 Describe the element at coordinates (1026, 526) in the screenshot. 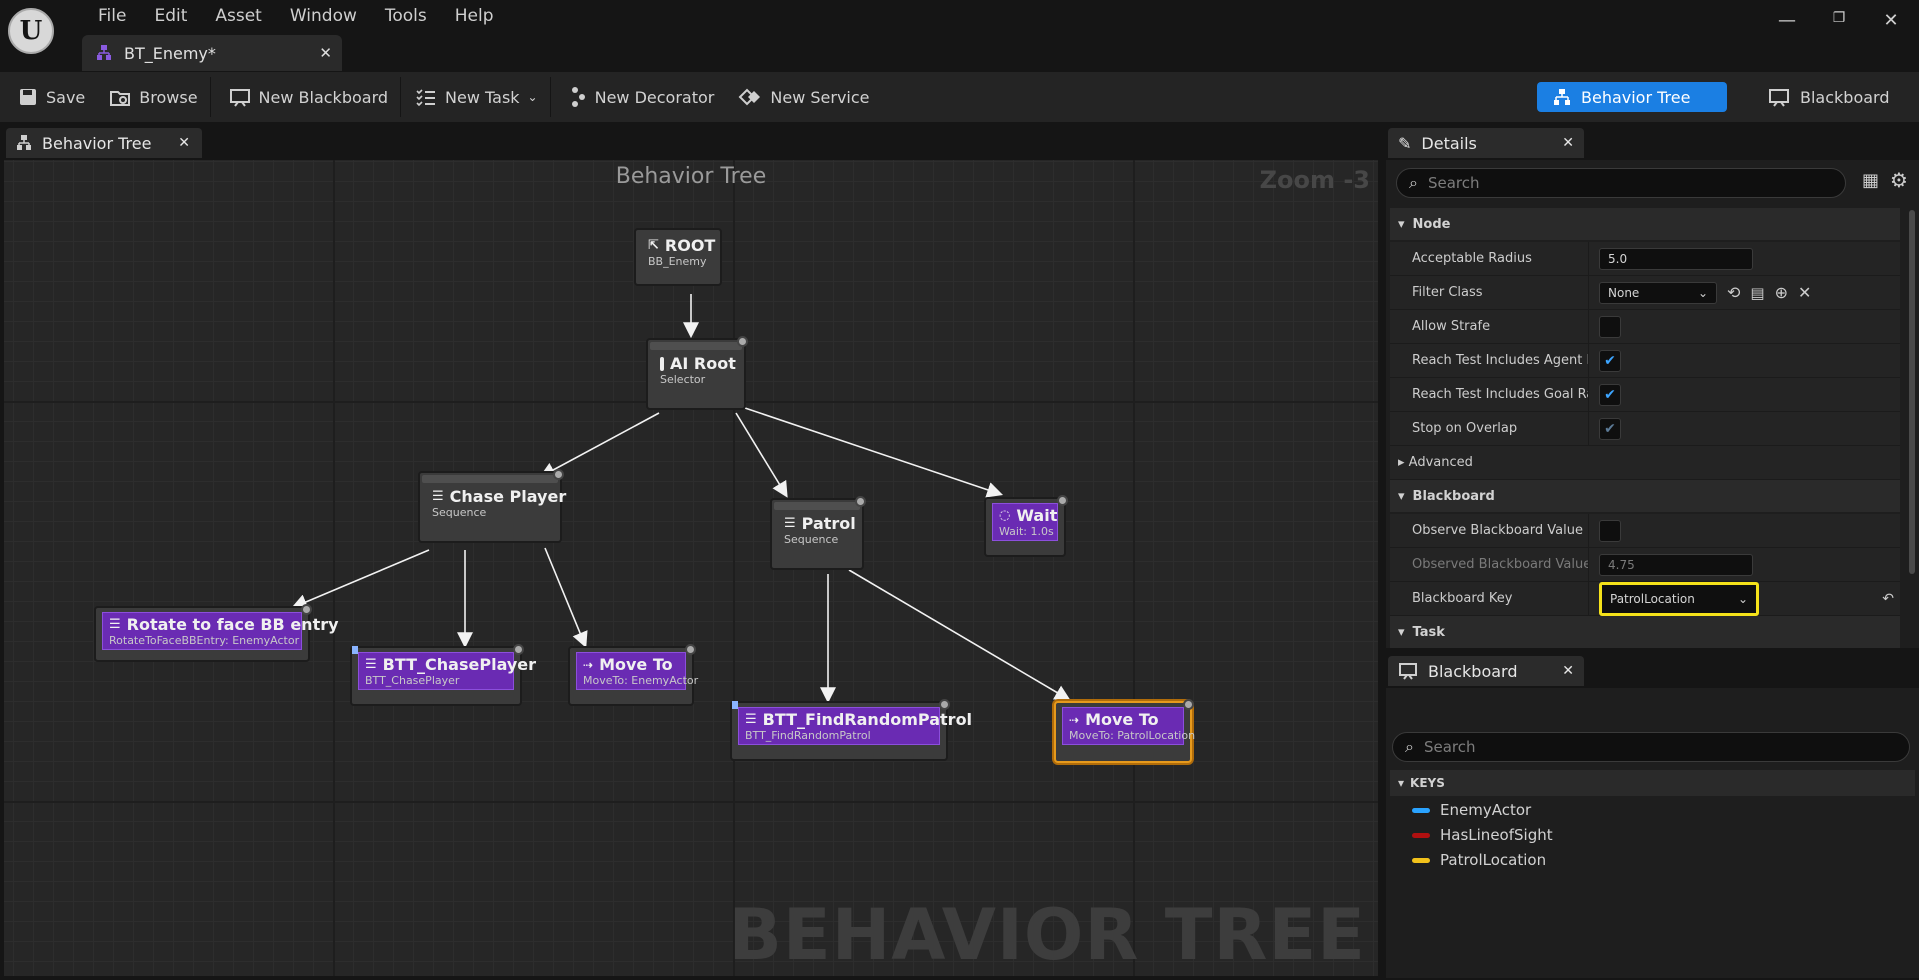

I see `node-wait: ◌ Wait Wait: 1.0s` at that location.